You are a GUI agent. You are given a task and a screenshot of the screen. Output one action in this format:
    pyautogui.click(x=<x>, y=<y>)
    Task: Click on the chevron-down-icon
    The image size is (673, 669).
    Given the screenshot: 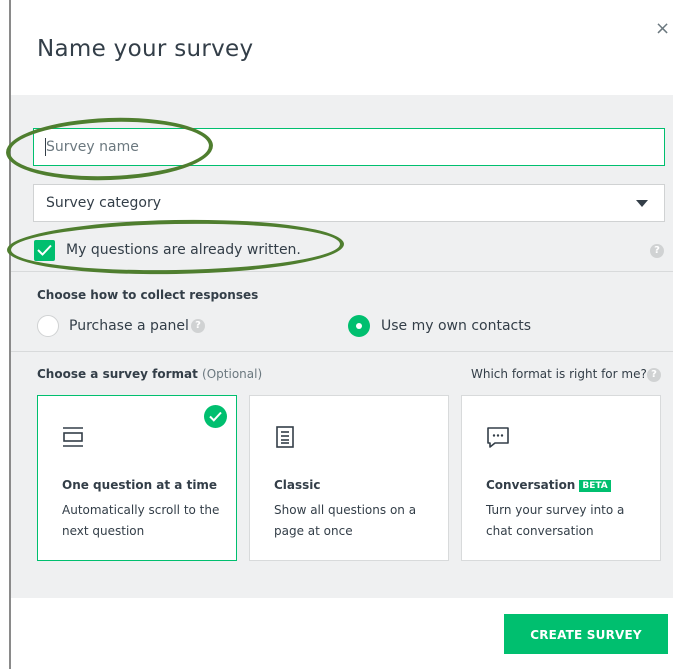 What is the action you would take?
    pyautogui.click(x=642, y=203)
    